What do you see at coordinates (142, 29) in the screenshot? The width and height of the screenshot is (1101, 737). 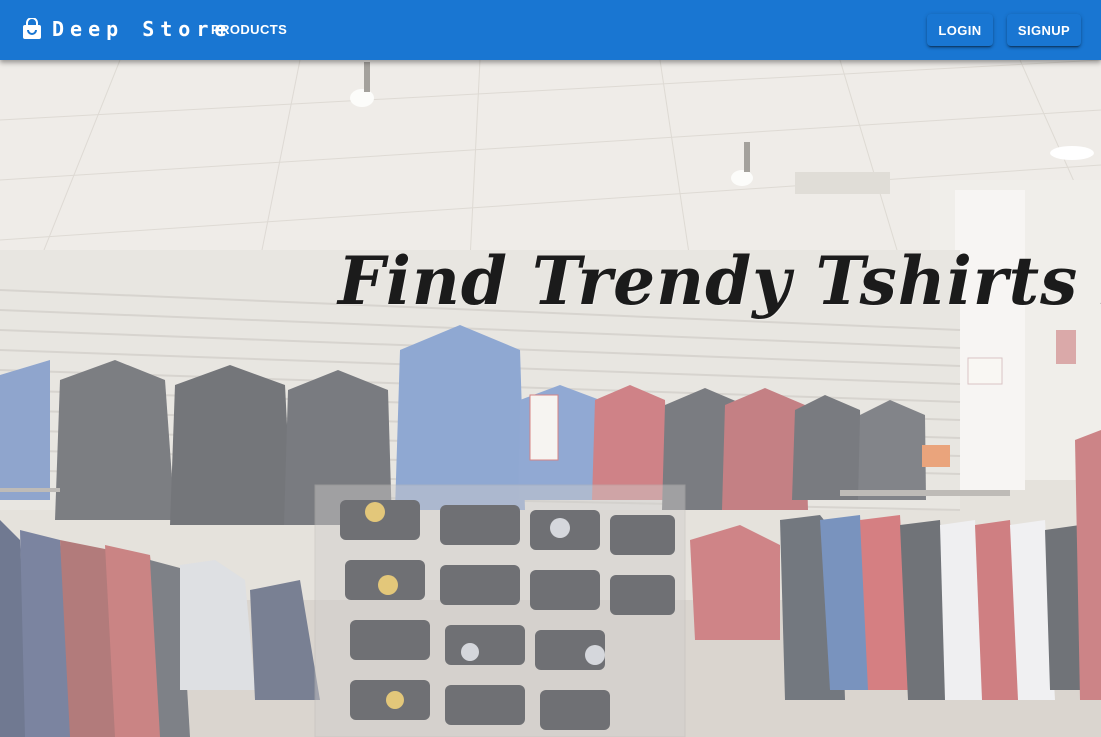 I see `brand-name: Deep Store` at bounding box center [142, 29].